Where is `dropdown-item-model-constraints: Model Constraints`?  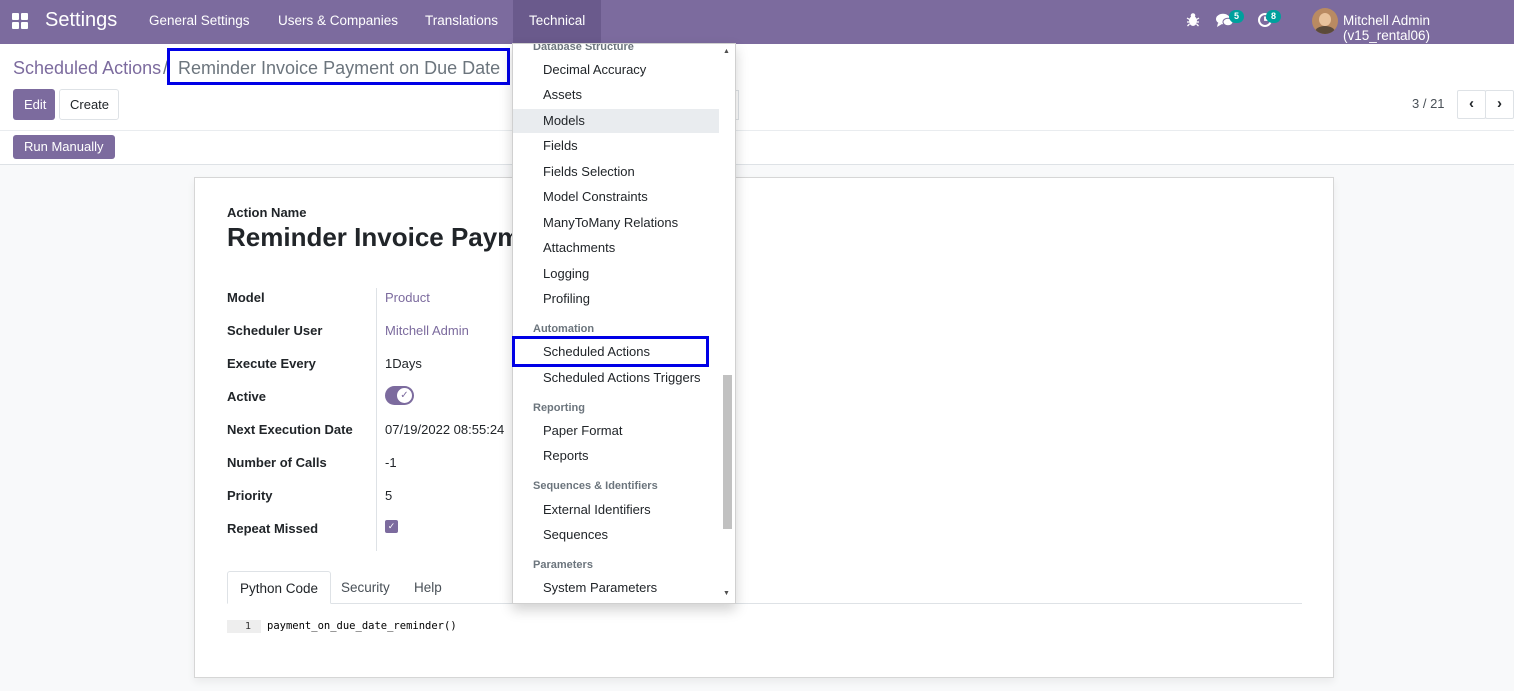 dropdown-item-model-constraints: Model Constraints is located at coordinates (616, 197).